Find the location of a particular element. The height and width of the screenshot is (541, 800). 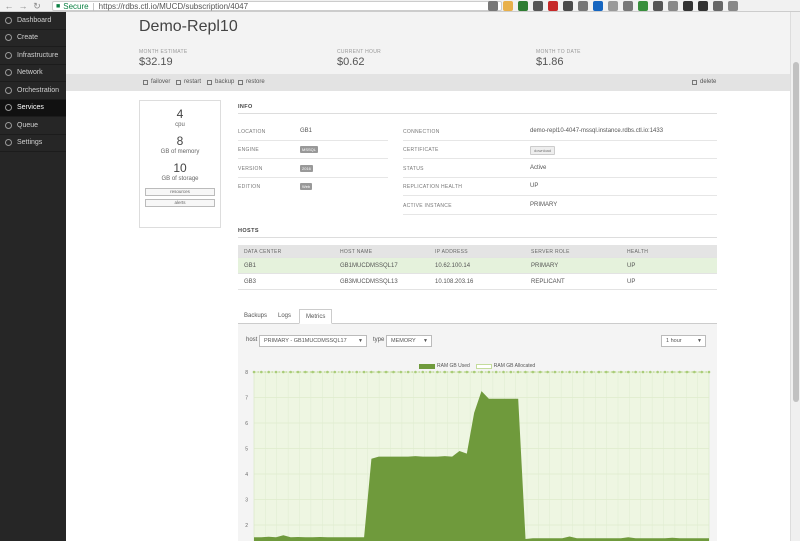

dashboard-icon is located at coordinates (8, 20).